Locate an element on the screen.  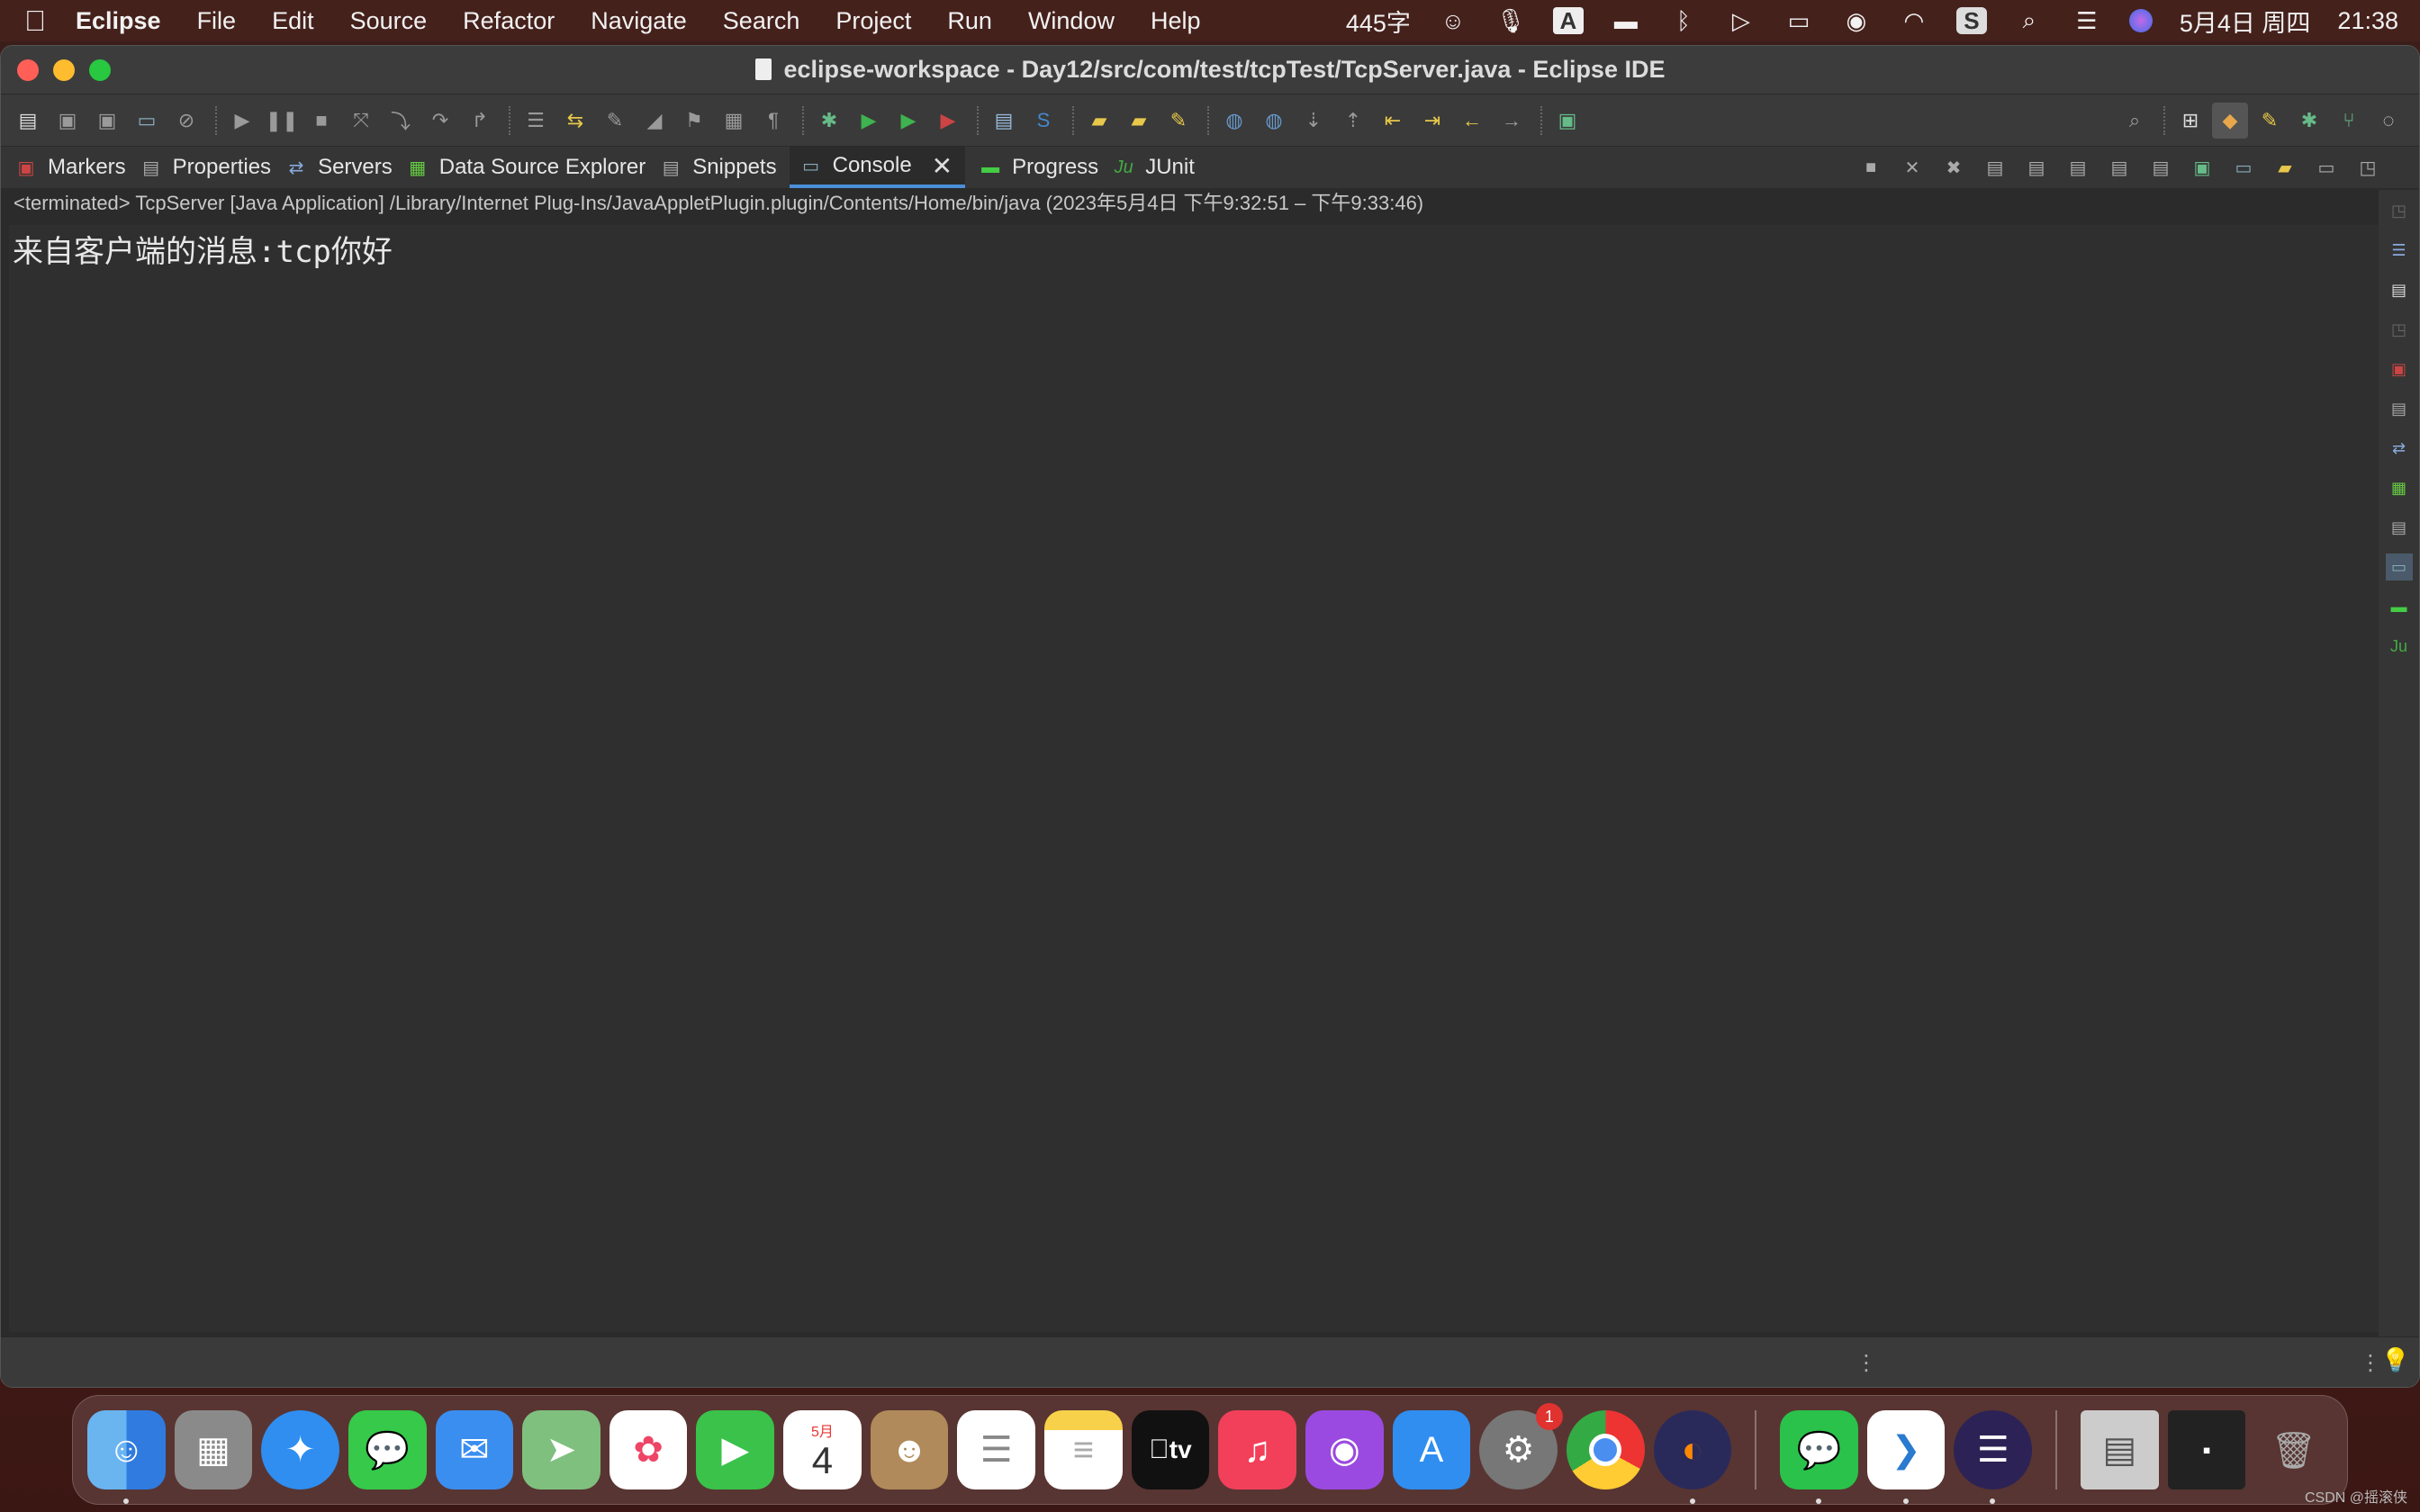
clear-console-icon: ▤ is located at coordinates (2160, 167).